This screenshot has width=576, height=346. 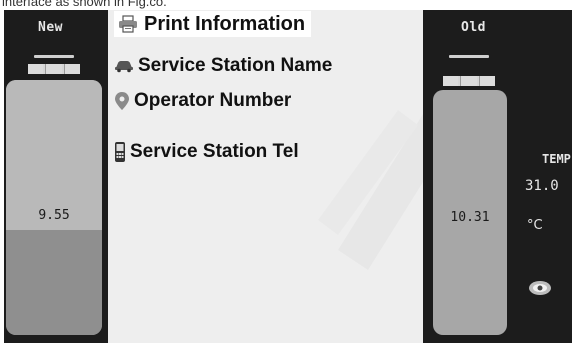 What do you see at coordinates (84, 4) in the screenshot?
I see `caption-text: interface as shown in Fig.co.` at bounding box center [84, 4].